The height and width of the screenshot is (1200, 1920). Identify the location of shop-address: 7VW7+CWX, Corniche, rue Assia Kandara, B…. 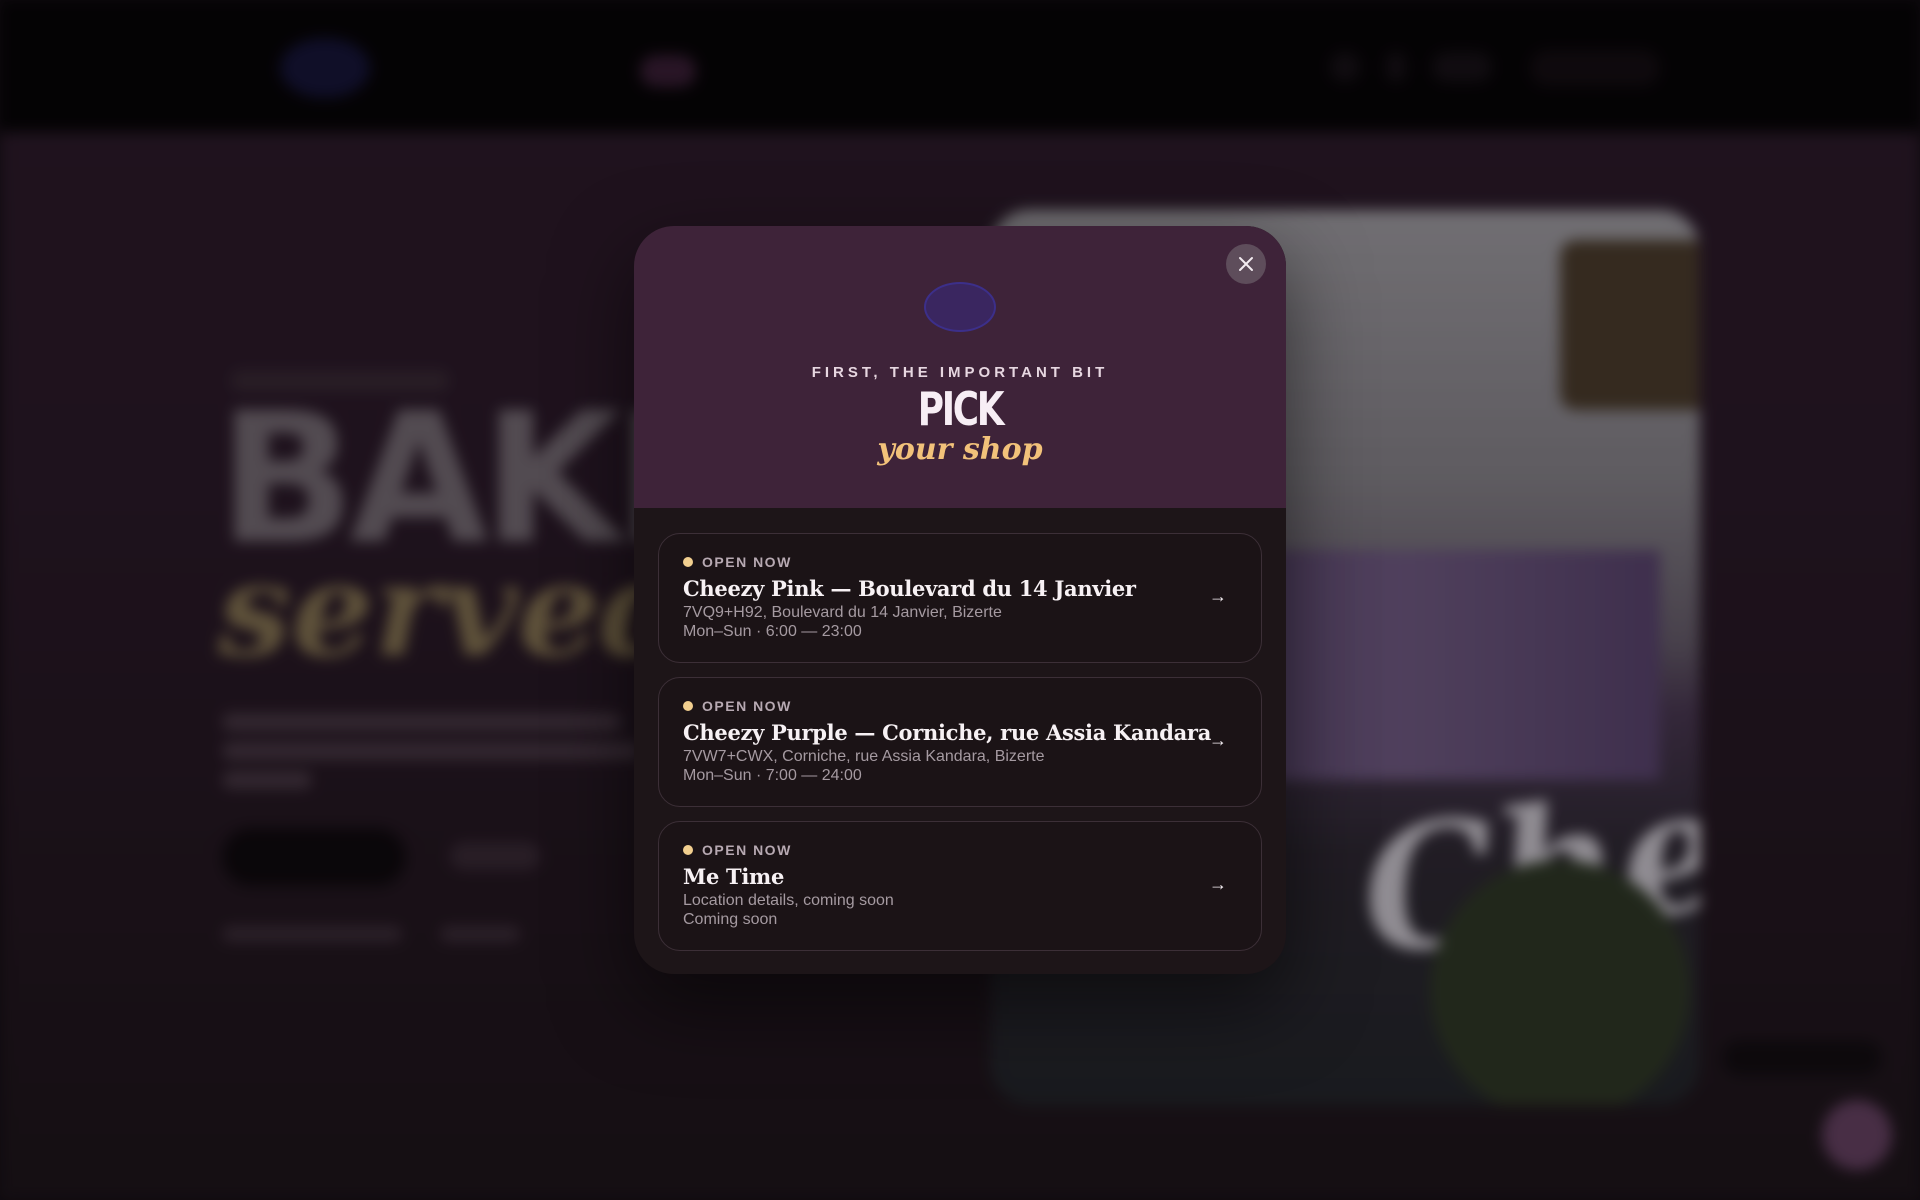
(864, 756).